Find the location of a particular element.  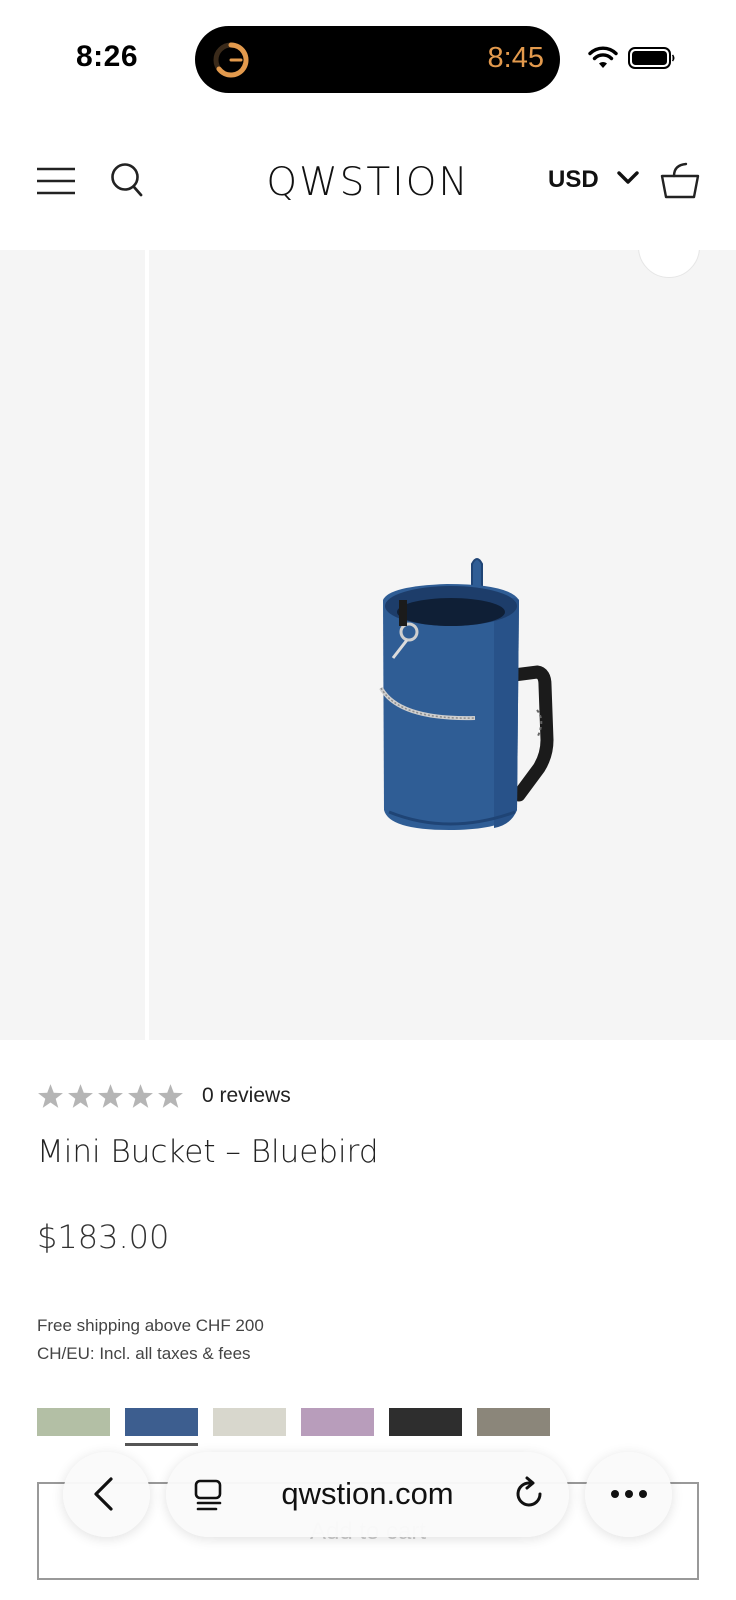

browser-address-bar: qwstion.com is located at coordinates (367, 1494).